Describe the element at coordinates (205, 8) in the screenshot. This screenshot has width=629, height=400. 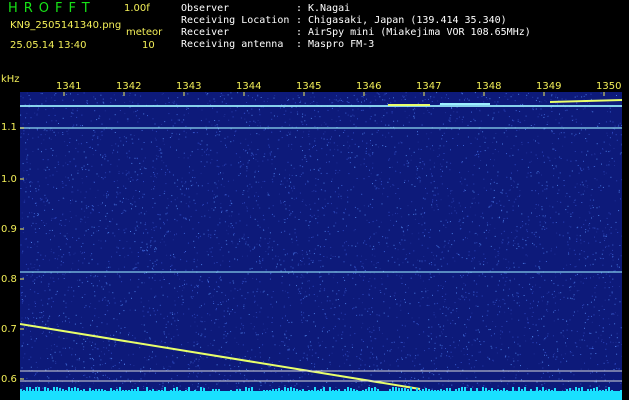
I see `observer-key: Observer` at that location.